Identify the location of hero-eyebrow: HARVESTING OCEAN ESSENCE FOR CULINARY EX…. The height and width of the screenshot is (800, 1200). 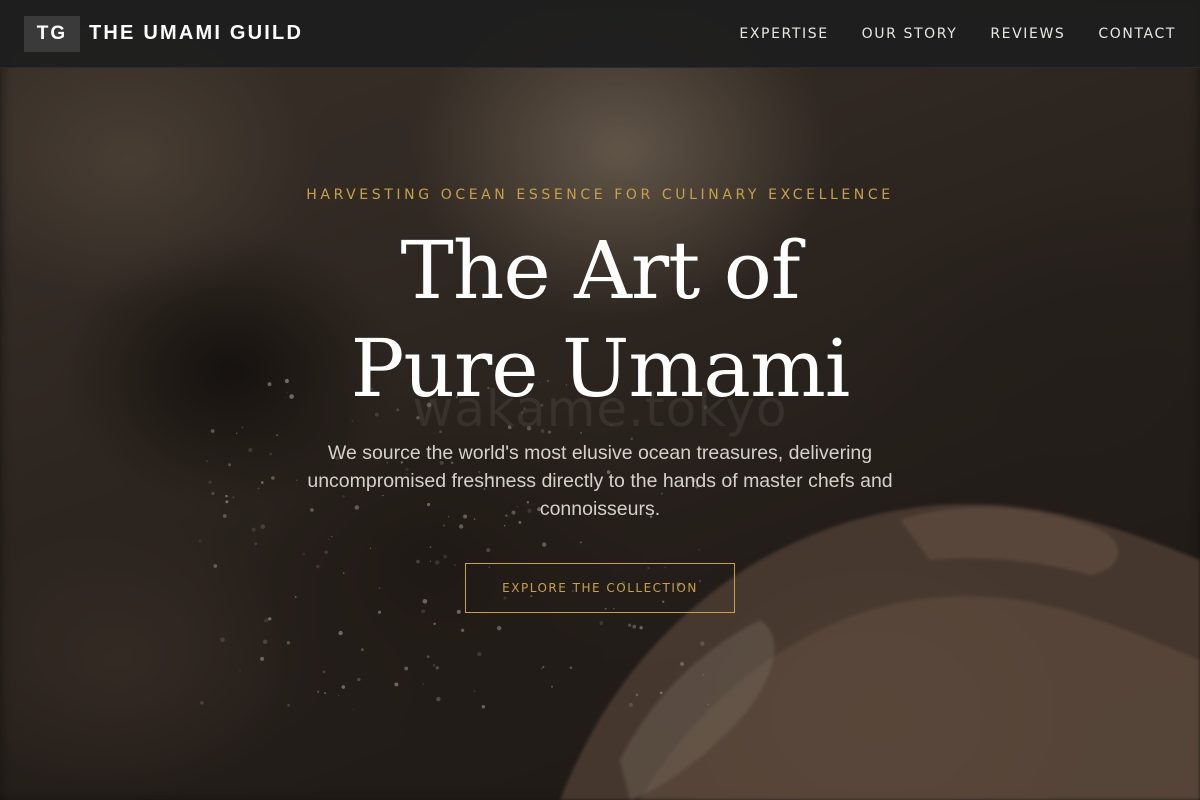
(600, 195).